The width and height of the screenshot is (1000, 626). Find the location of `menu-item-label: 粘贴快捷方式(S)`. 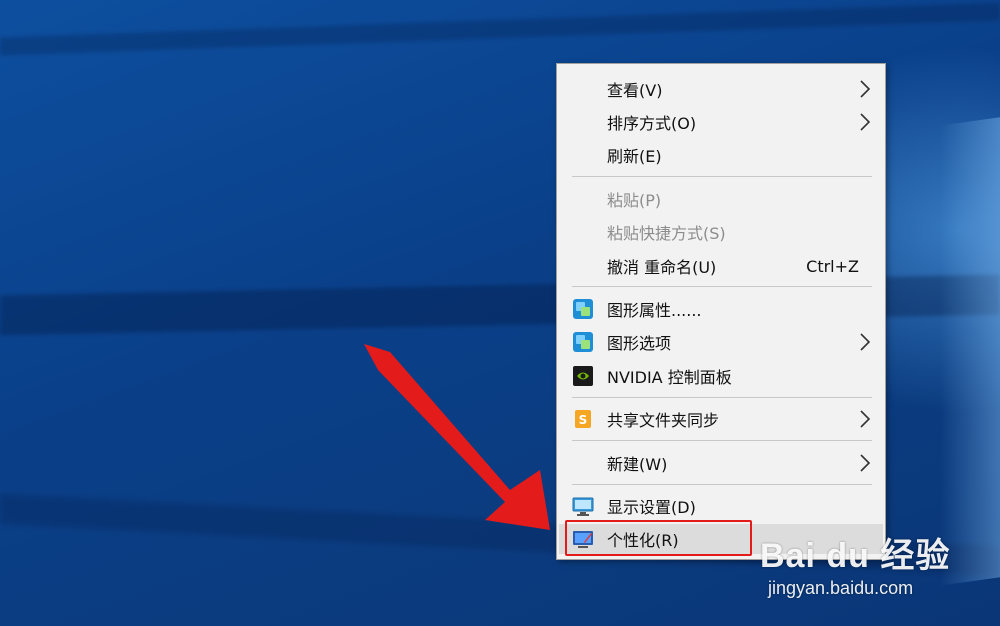

menu-item-label: 粘贴快捷方式(S) is located at coordinates (666, 233).